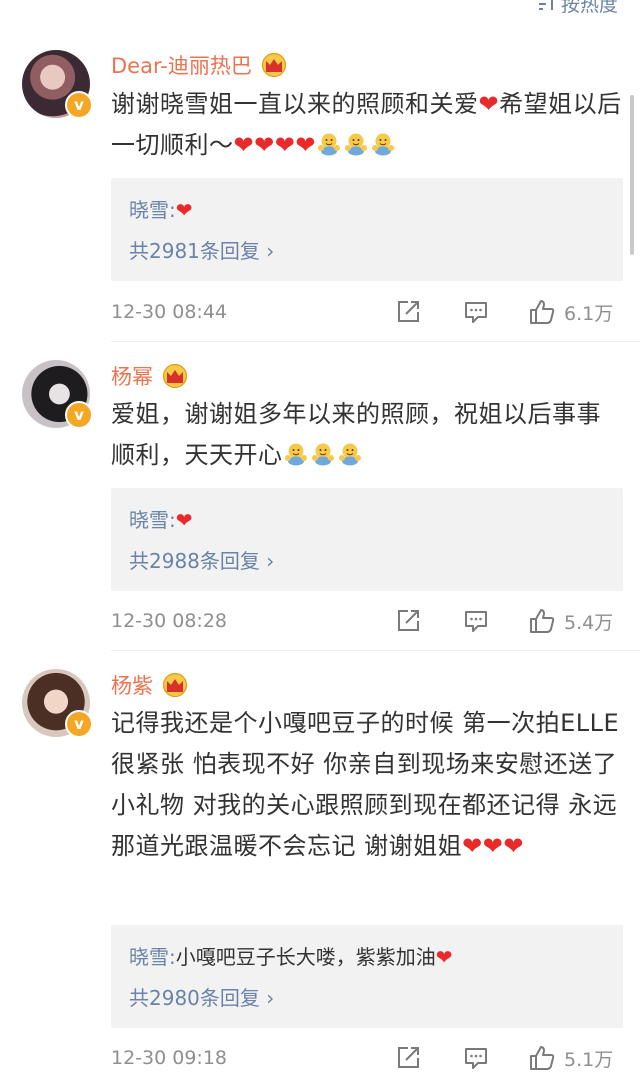  I want to click on comment-author: Dear-迪丽热巴, so click(181, 65).